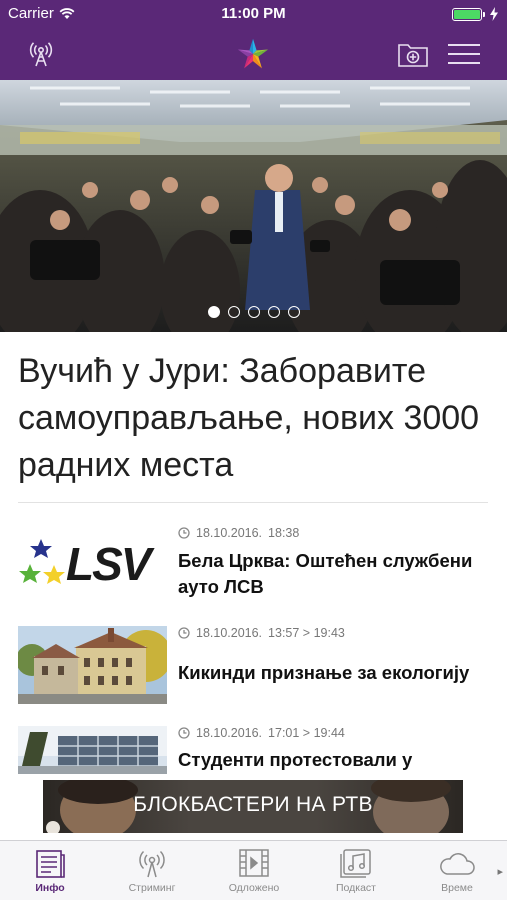 This screenshot has height=900, width=507. Describe the element at coordinates (108, 564) in the screenshot. I see `lsv-logo-text: LSV` at that location.